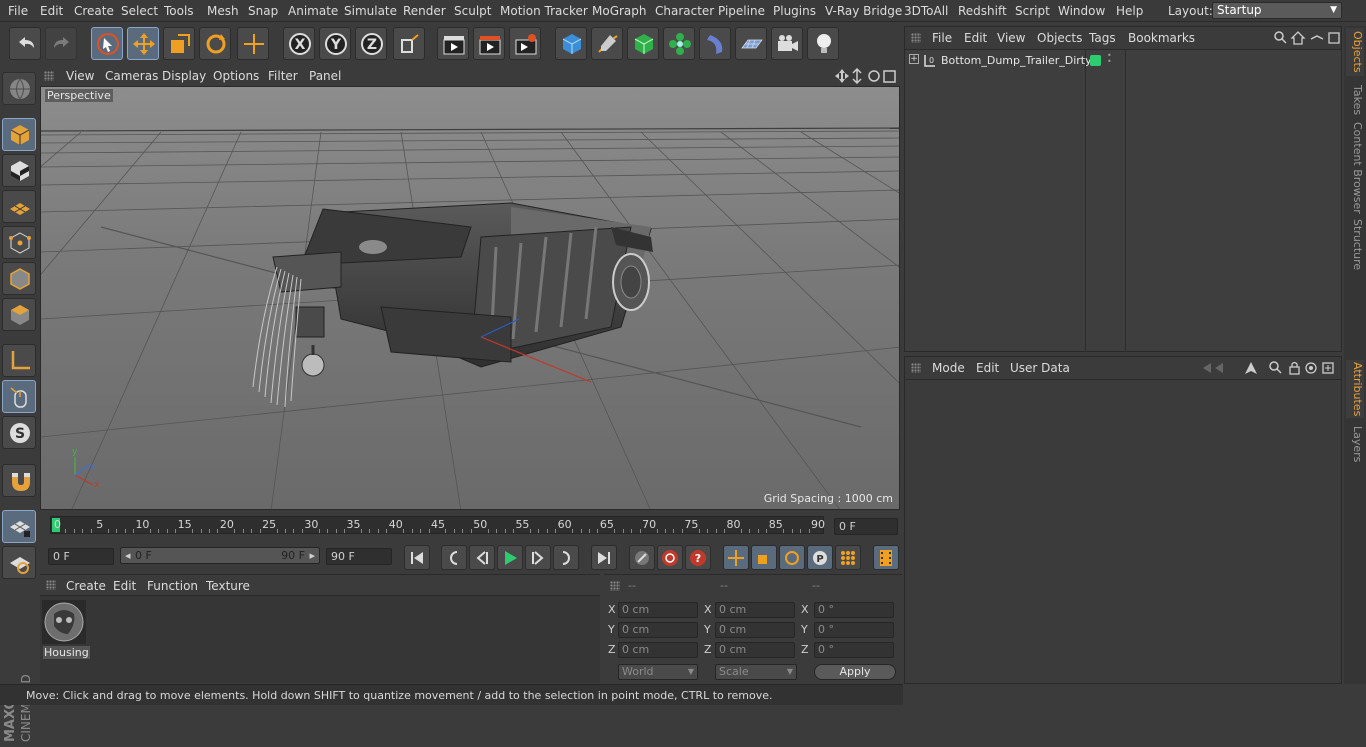 Image resolution: width=1366 pixels, height=747 pixels. What do you see at coordinates (1161, 38) in the screenshot?
I see `object-menu-bookmarks: Bookmarks` at bounding box center [1161, 38].